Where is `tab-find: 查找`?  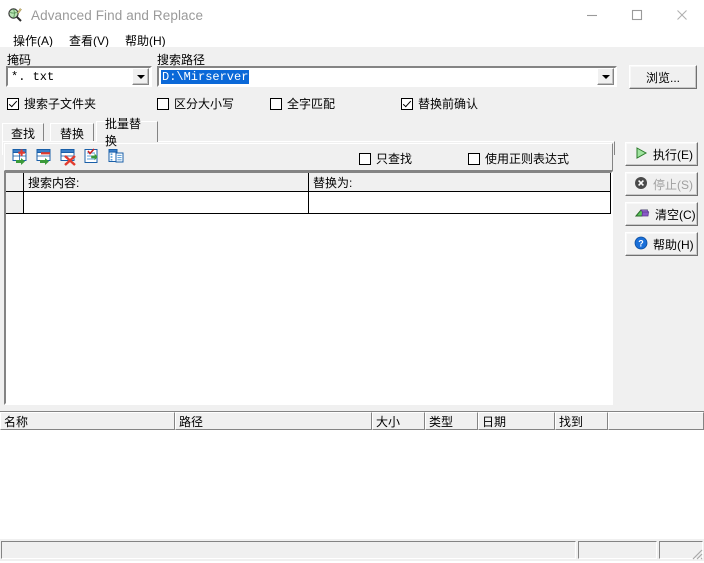 tab-find: 查找 is located at coordinates (23, 132).